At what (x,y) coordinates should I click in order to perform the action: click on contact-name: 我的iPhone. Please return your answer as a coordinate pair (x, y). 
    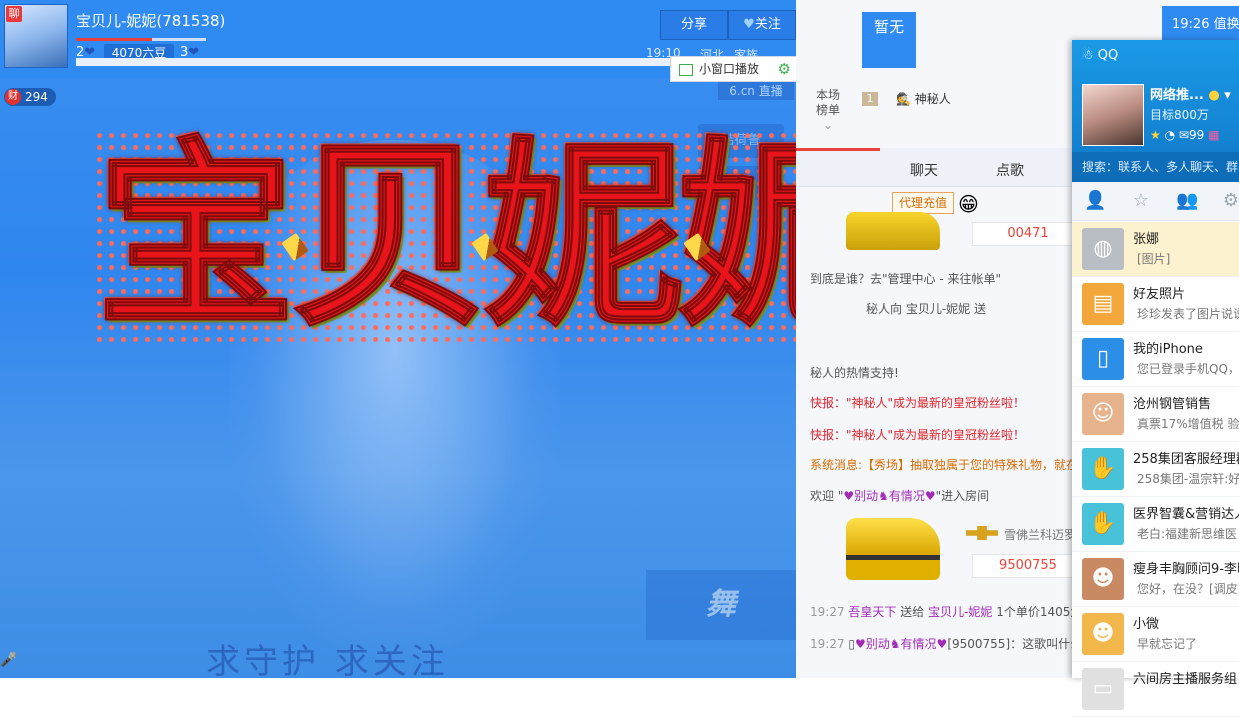
    Looking at the image, I should click on (1168, 349).